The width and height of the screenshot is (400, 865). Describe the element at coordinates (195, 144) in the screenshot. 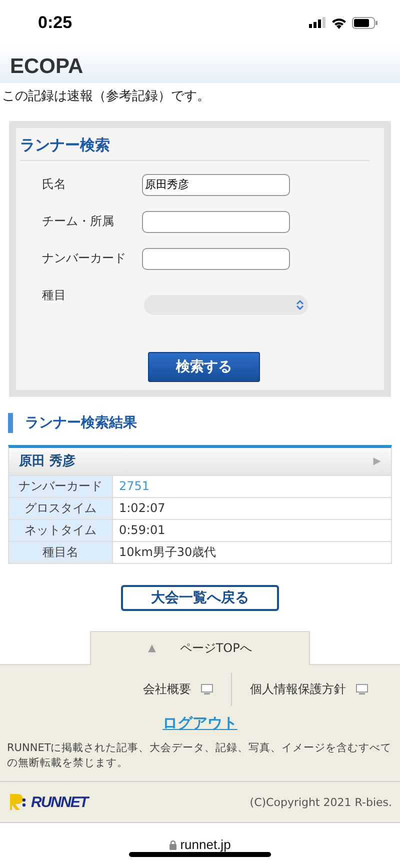

I see `search-title: ランナー検索` at that location.